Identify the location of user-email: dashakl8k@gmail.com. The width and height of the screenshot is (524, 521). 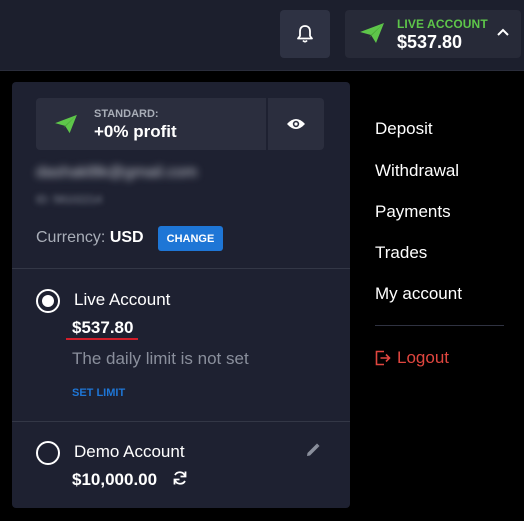
(117, 172).